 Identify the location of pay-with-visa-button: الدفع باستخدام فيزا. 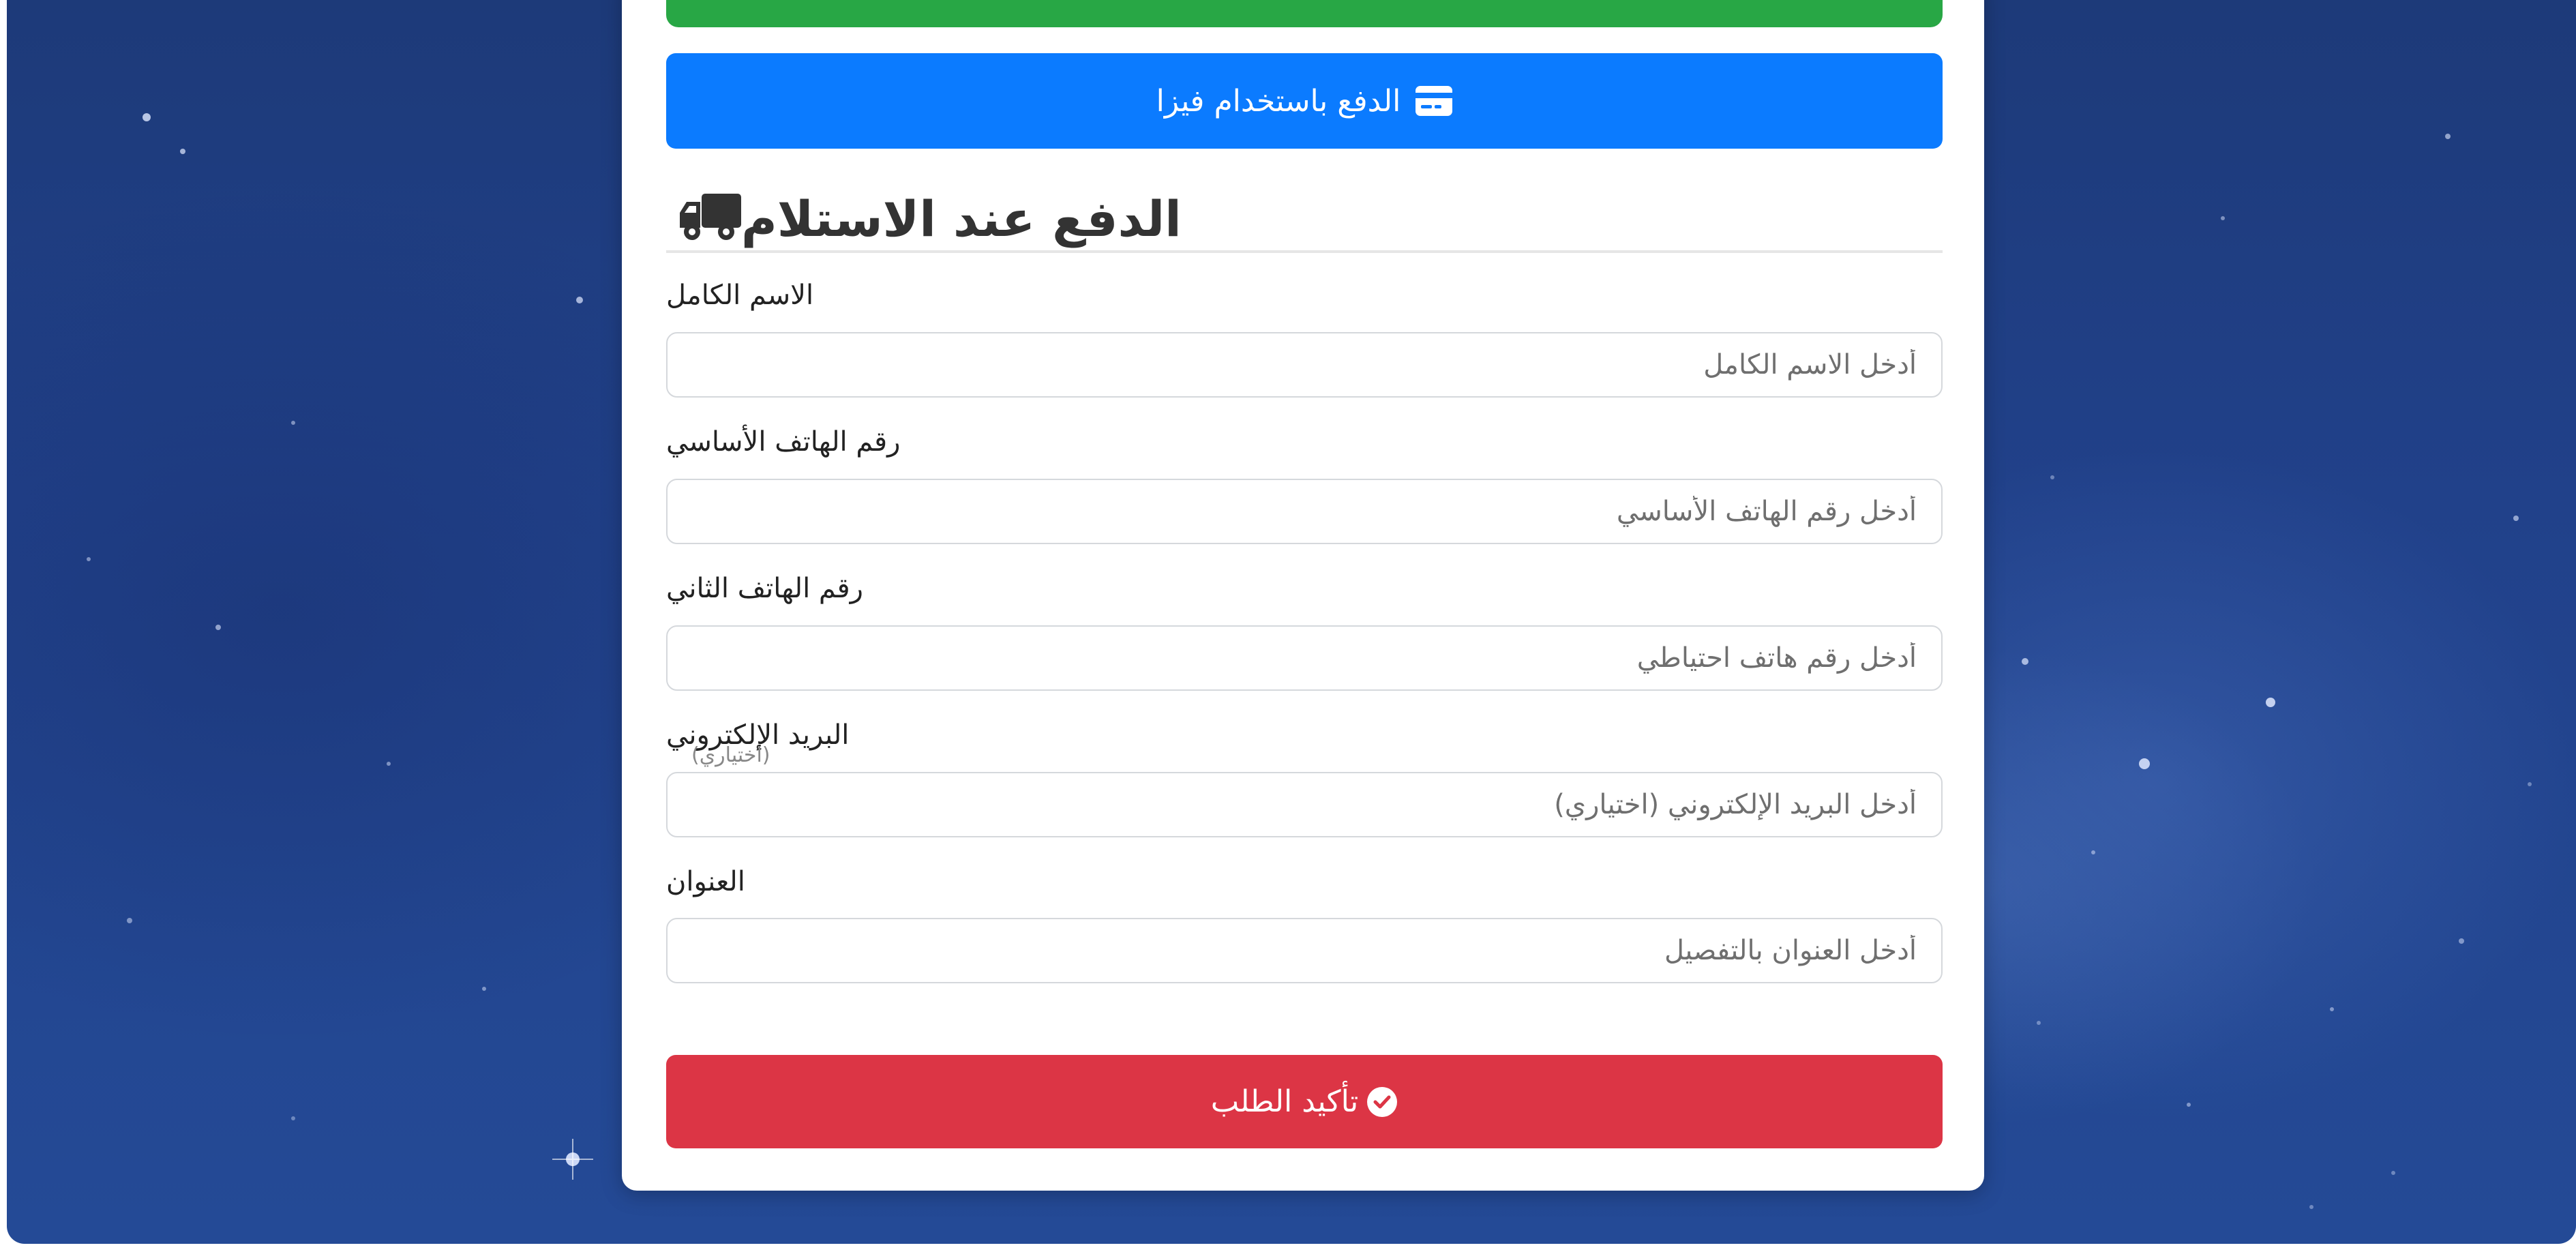
(1304, 101).